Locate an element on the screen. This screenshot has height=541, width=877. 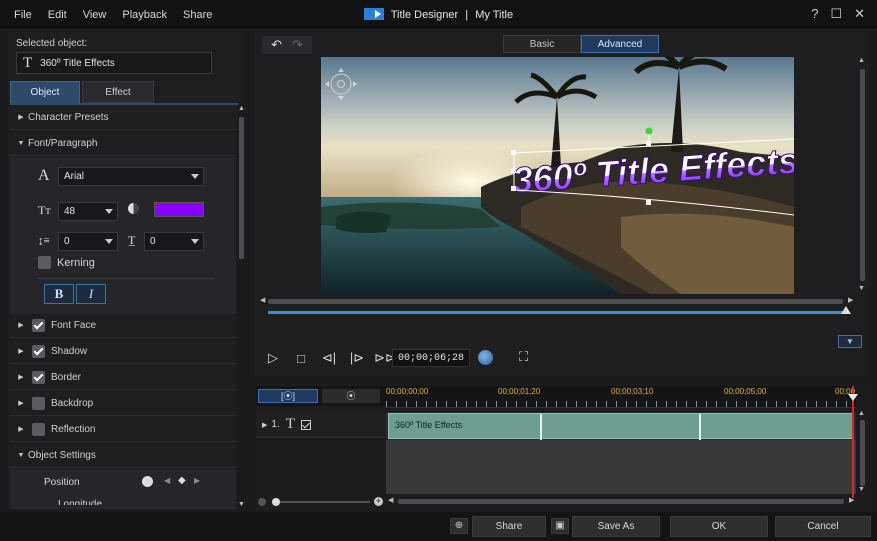
play-icon: ▷ is located at coordinates (273, 358).